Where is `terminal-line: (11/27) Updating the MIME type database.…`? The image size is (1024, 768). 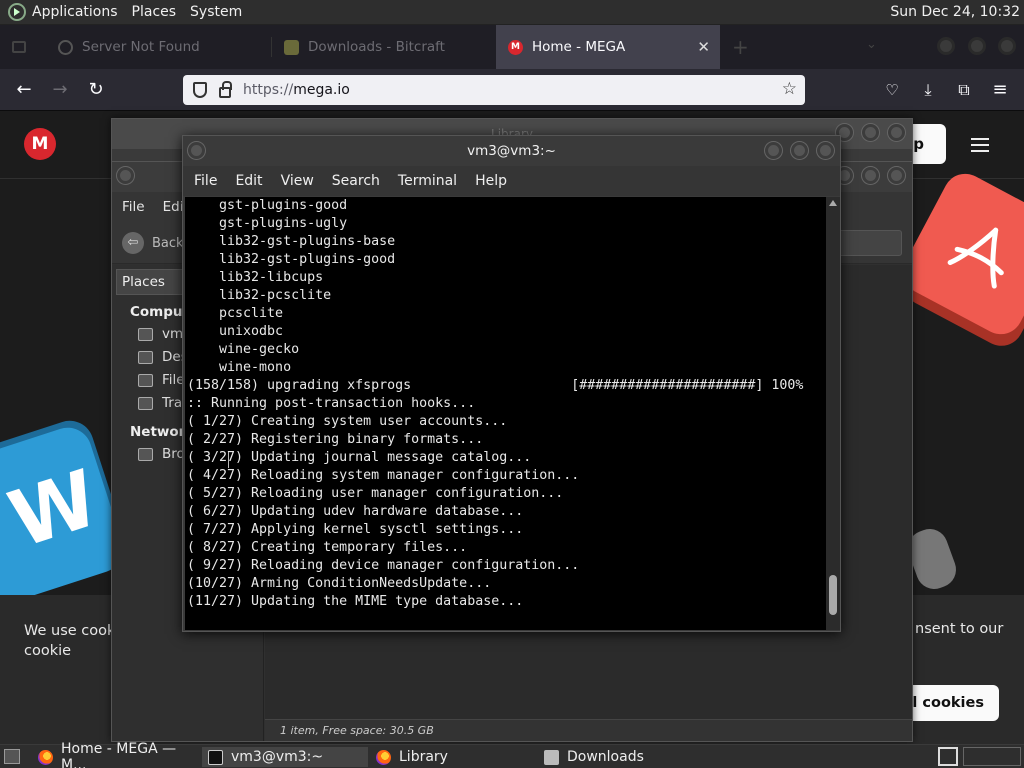 terminal-line: (11/27) Updating the MIME type database.… is located at coordinates (355, 601).